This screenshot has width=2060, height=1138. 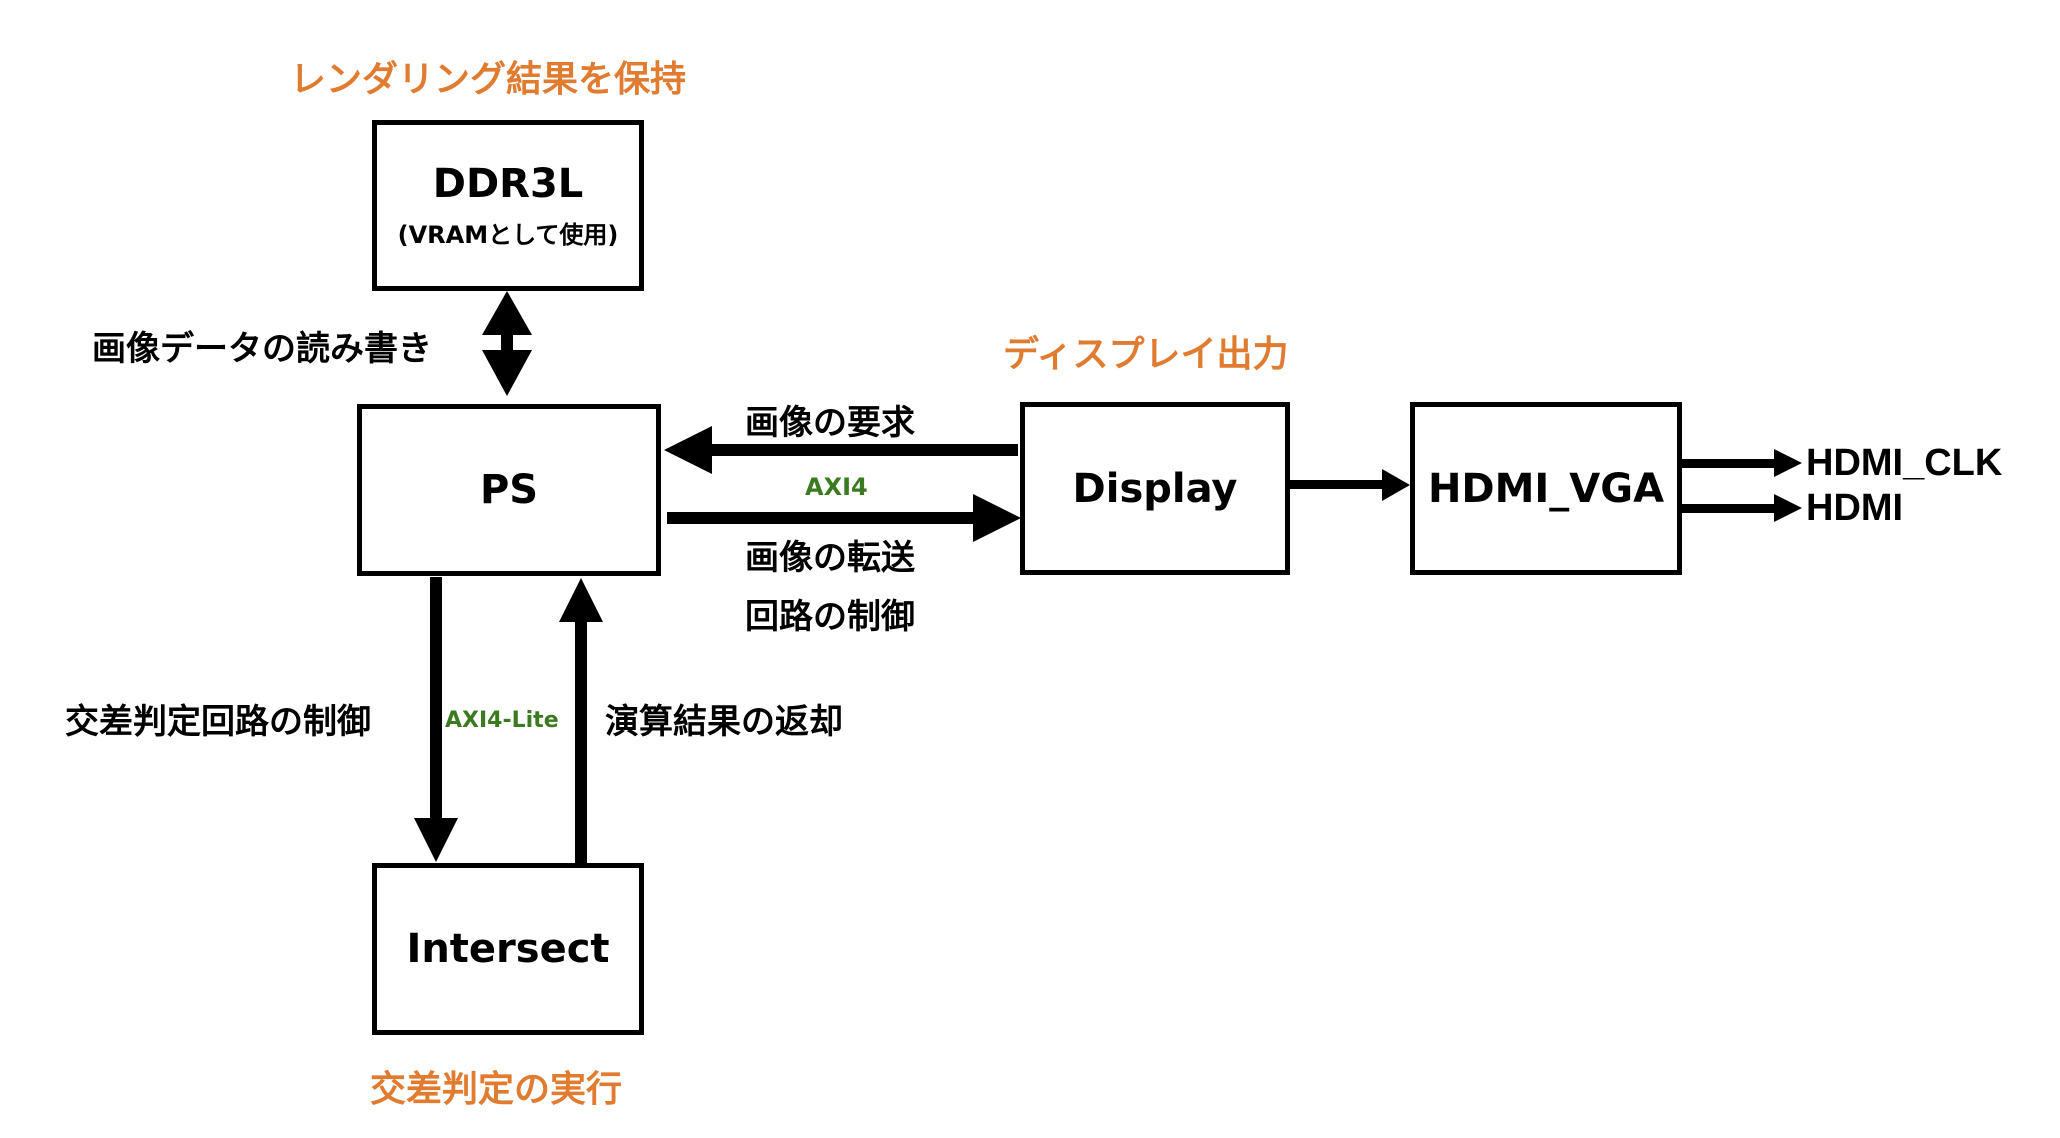 I want to click on intersect-to-ps-arrow, so click(x=581, y=720).